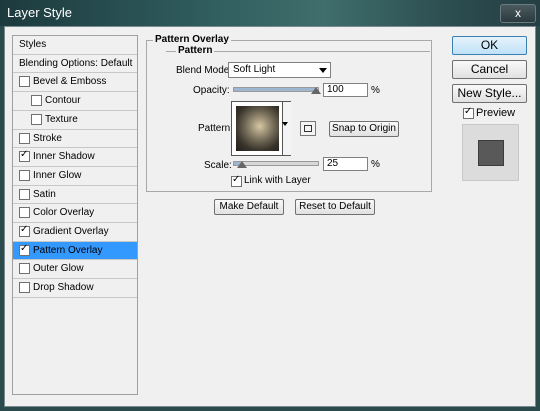 The height and width of the screenshot is (411, 540). I want to click on style-item-label: Color Overlay, so click(64, 212).